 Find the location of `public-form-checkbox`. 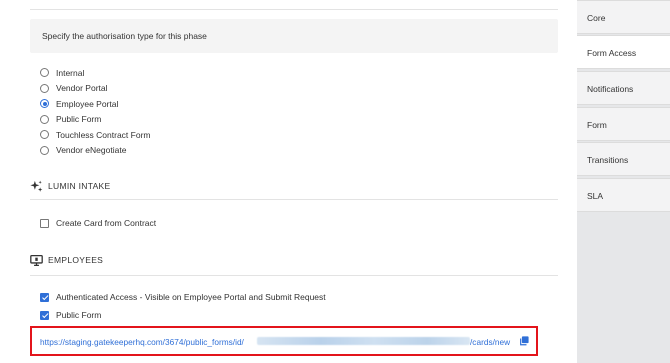

public-form-checkbox is located at coordinates (44, 315).